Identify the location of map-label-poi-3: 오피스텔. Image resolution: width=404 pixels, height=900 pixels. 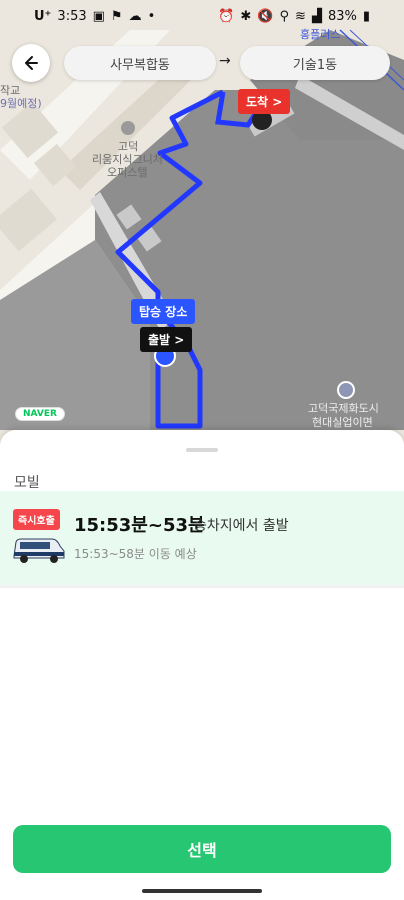
(127, 172).